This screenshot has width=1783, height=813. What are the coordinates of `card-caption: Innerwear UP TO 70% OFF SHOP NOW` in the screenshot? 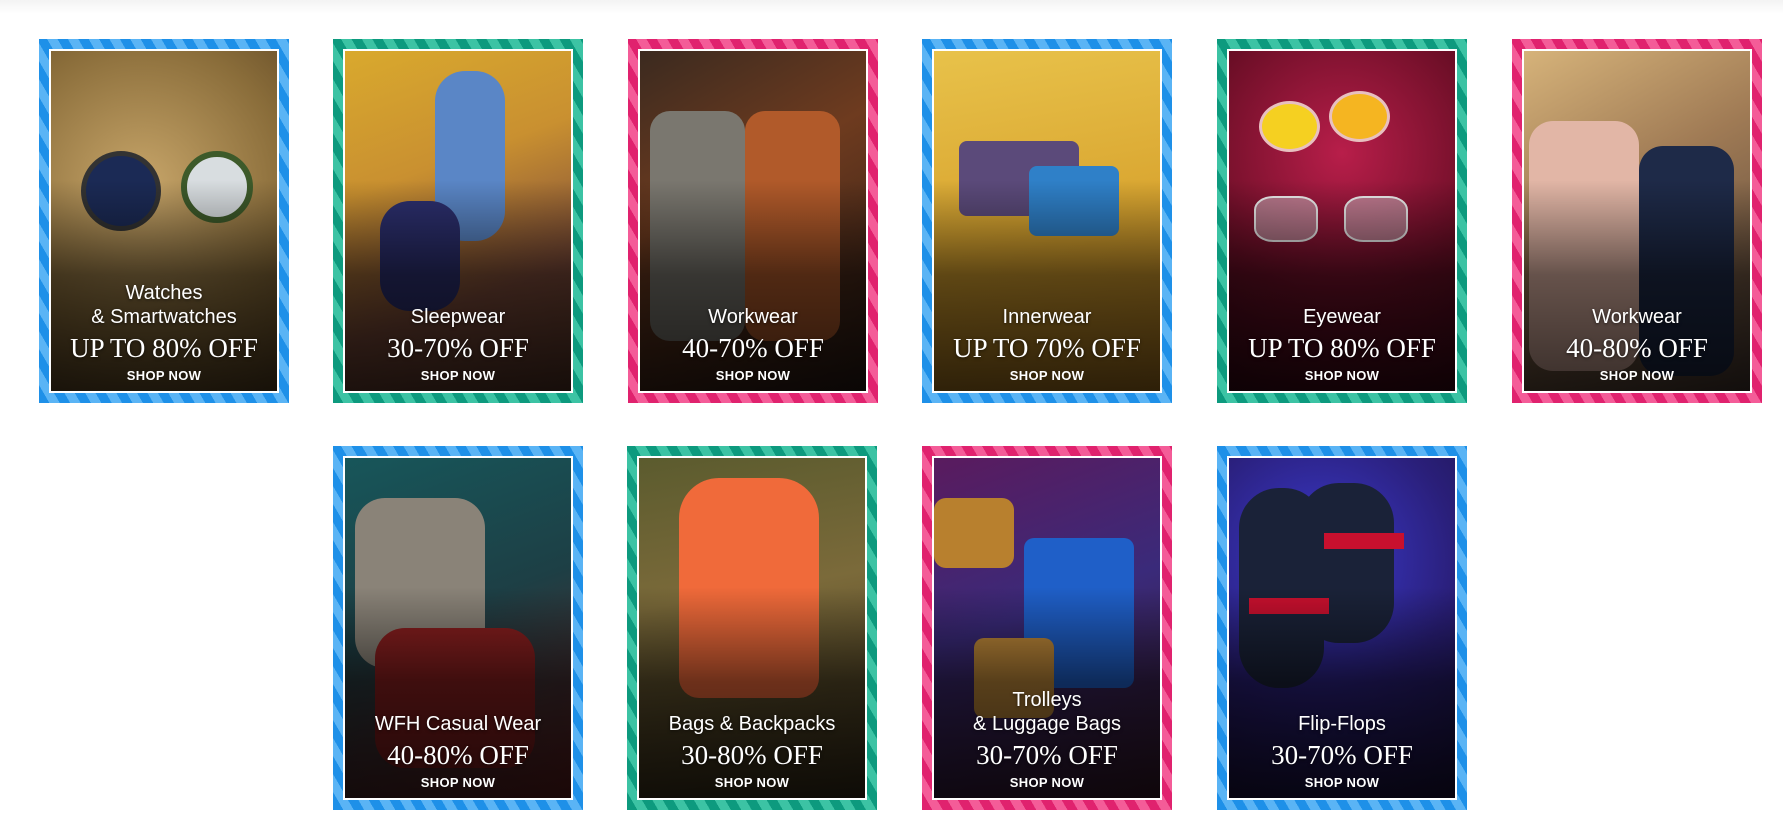 It's located at (1047, 348).